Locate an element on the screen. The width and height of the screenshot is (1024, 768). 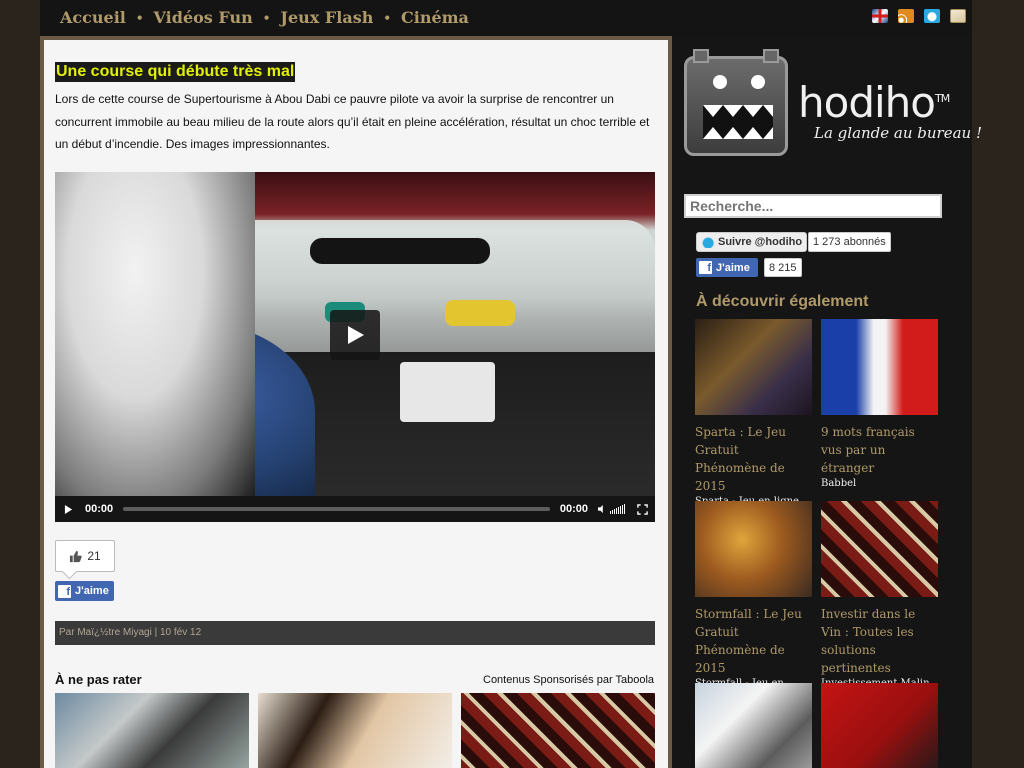
play-icon is located at coordinates (356, 335).